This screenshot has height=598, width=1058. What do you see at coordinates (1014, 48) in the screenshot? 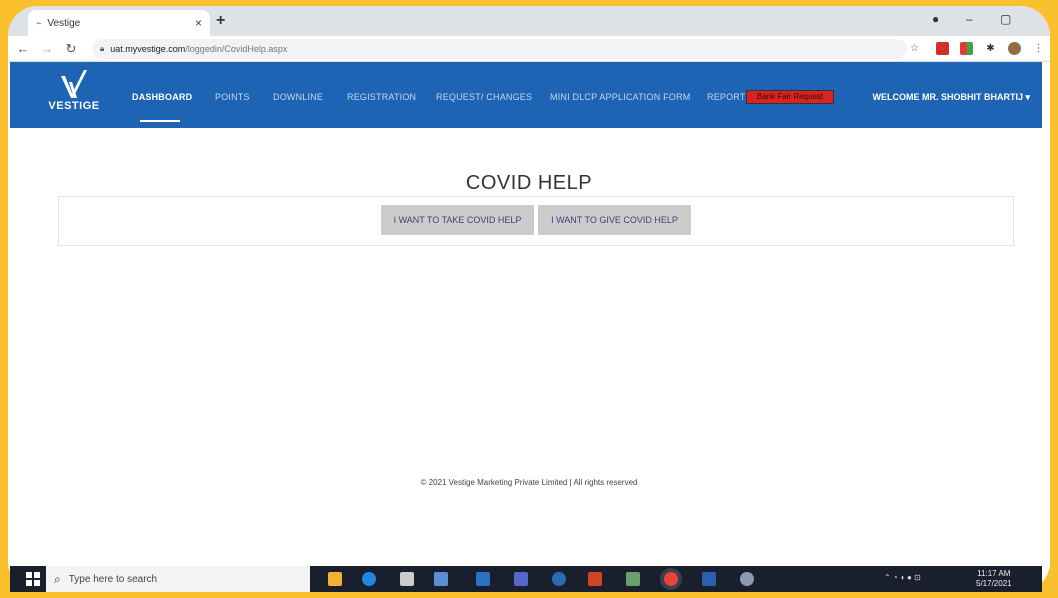
I see `user-avatar` at bounding box center [1014, 48].